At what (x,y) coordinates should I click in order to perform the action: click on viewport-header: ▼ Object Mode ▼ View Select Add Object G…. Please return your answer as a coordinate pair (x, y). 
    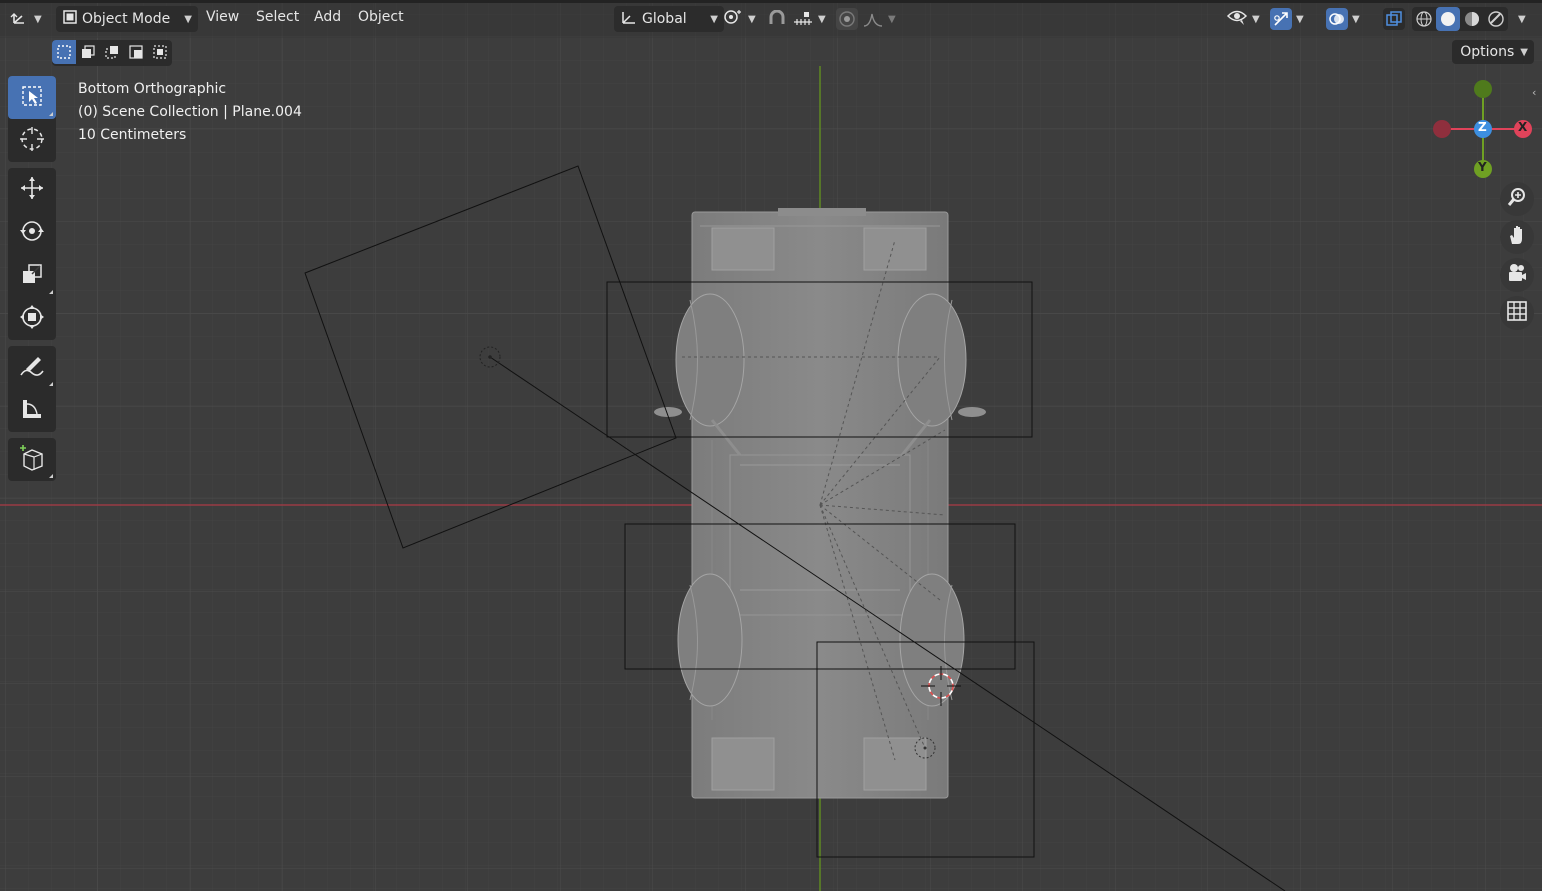
    Looking at the image, I should click on (771, 19).